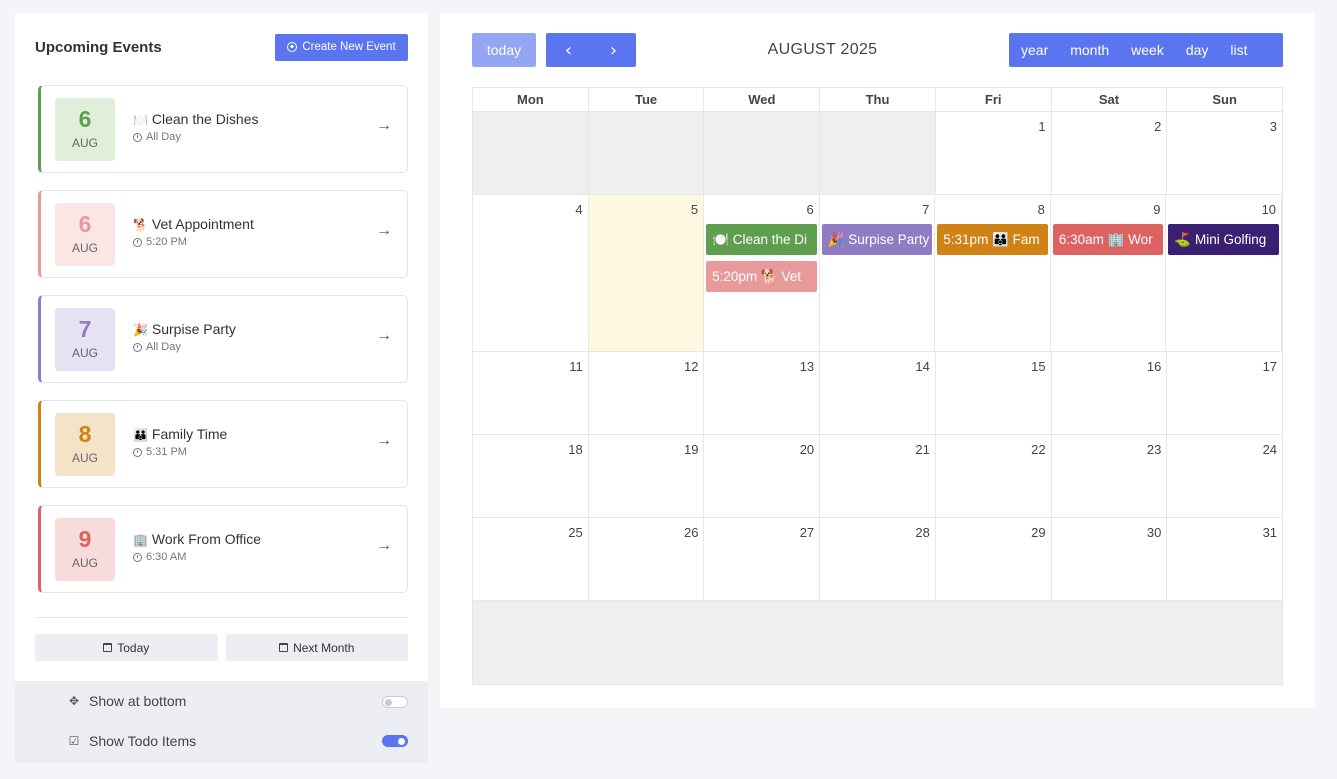 This screenshot has height=779, width=1337. I want to click on day-number: 28, so click(922, 532).